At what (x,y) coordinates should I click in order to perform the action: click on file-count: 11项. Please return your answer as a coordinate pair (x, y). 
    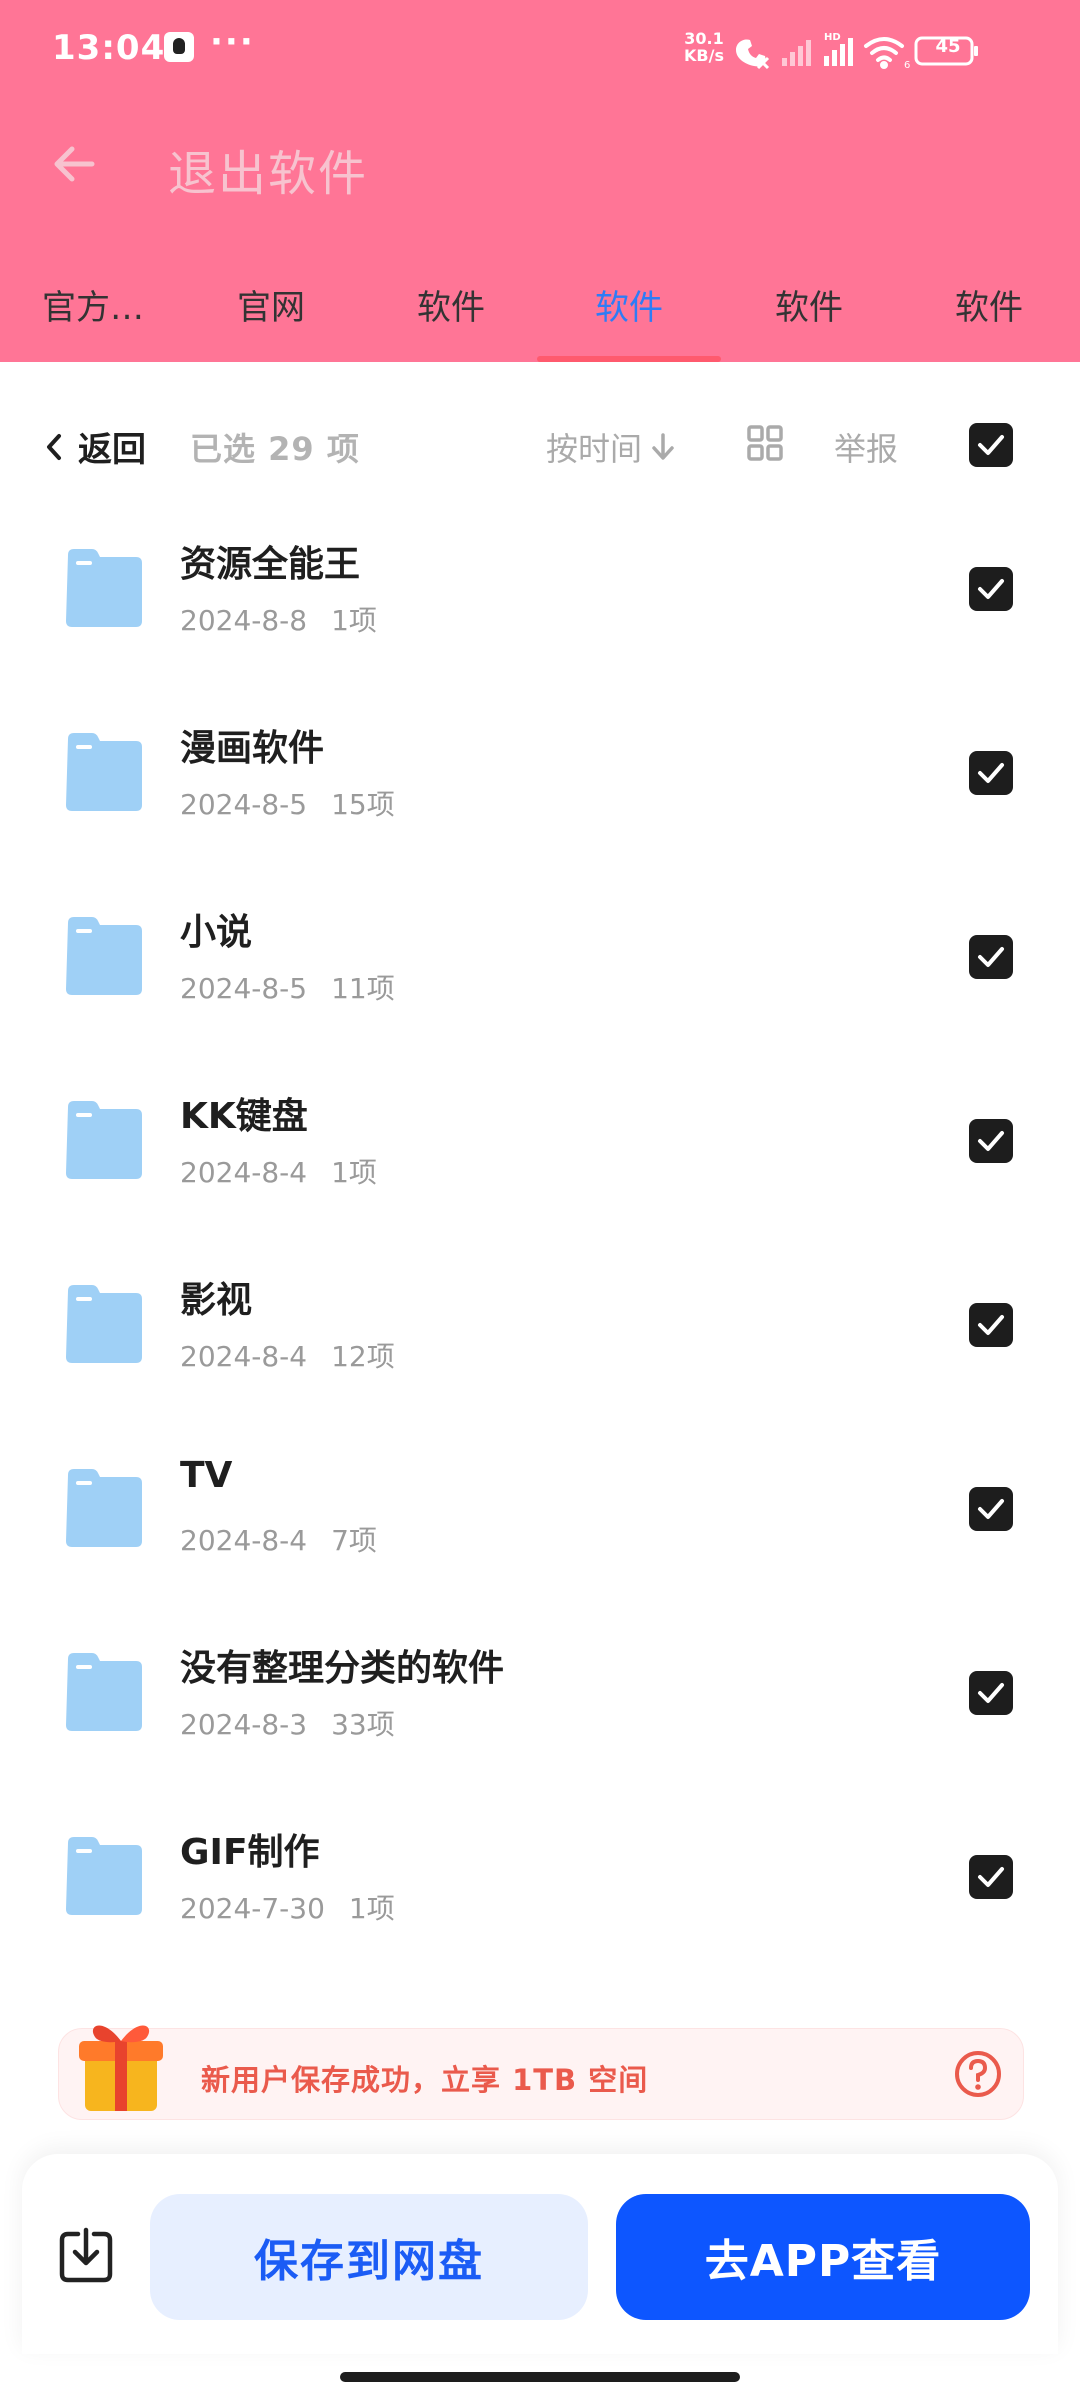
    Looking at the image, I should click on (363, 988).